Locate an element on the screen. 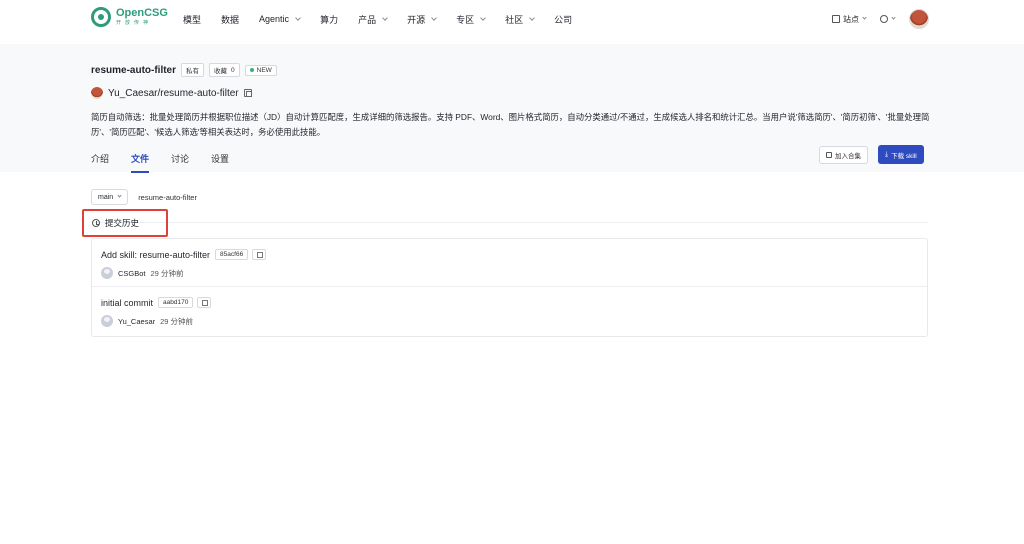 The height and width of the screenshot is (544, 1024). main-menu: 模型 数据 Agentic 算力 产品 开源 专区 社区 公司 is located at coordinates (387, 19).